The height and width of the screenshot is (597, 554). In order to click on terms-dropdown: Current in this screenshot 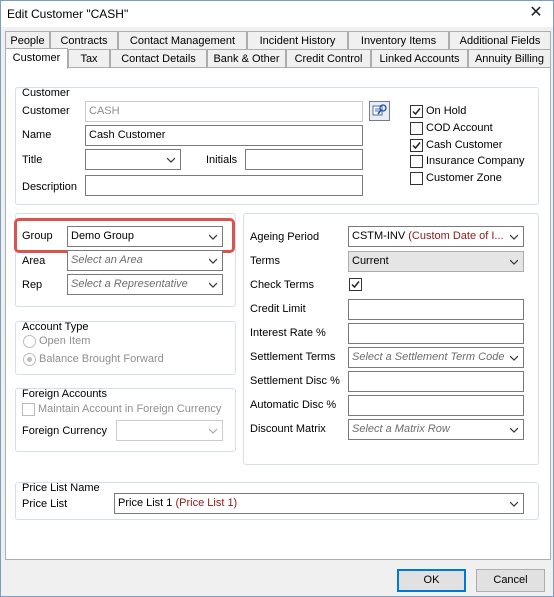, I will do `click(436, 261)`.